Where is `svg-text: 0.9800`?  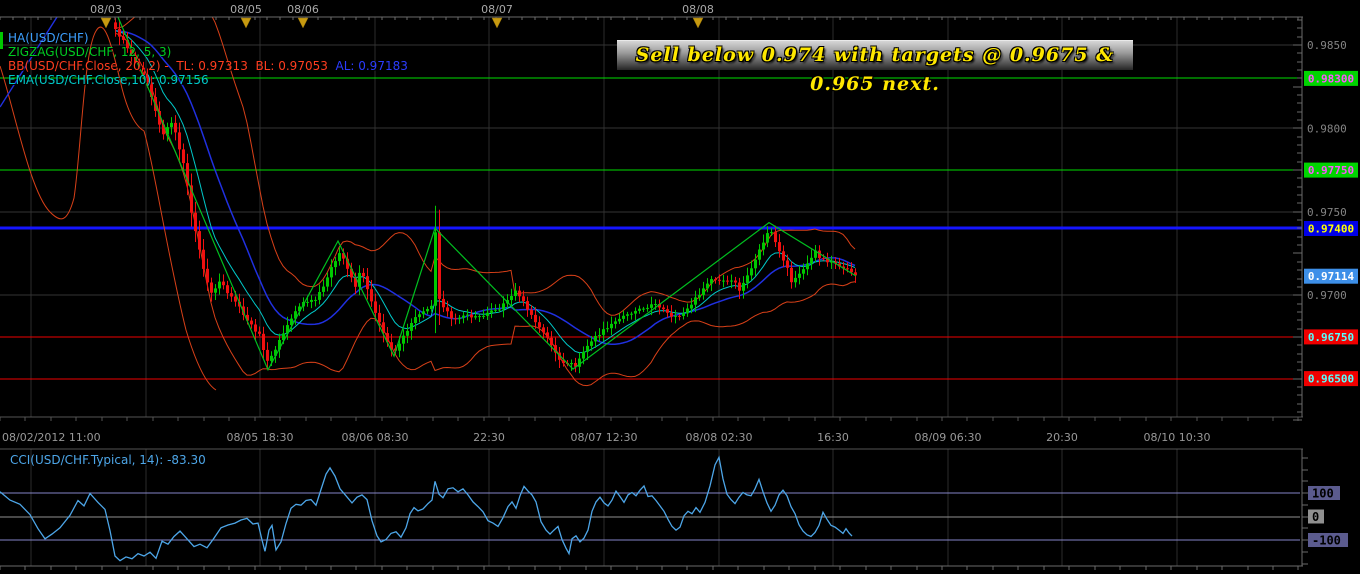
svg-text: 0.9800 is located at coordinates (1327, 128).